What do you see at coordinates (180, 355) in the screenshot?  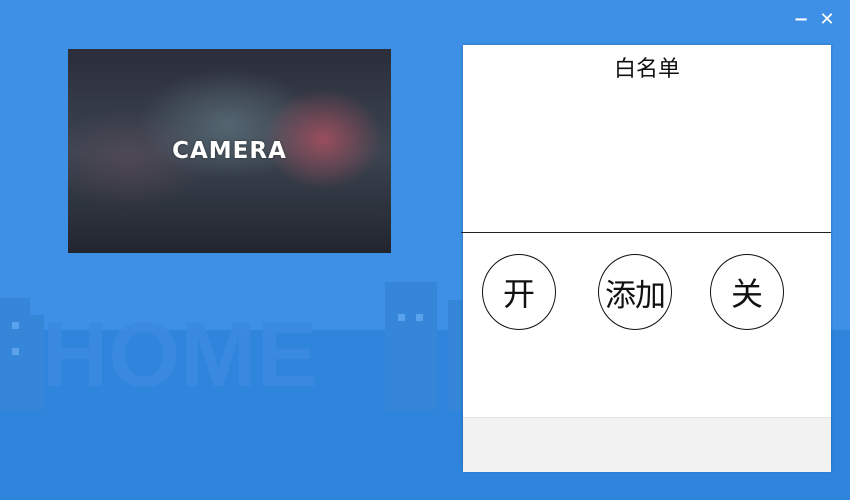 I see `home-art-text: HOME` at bounding box center [180, 355].